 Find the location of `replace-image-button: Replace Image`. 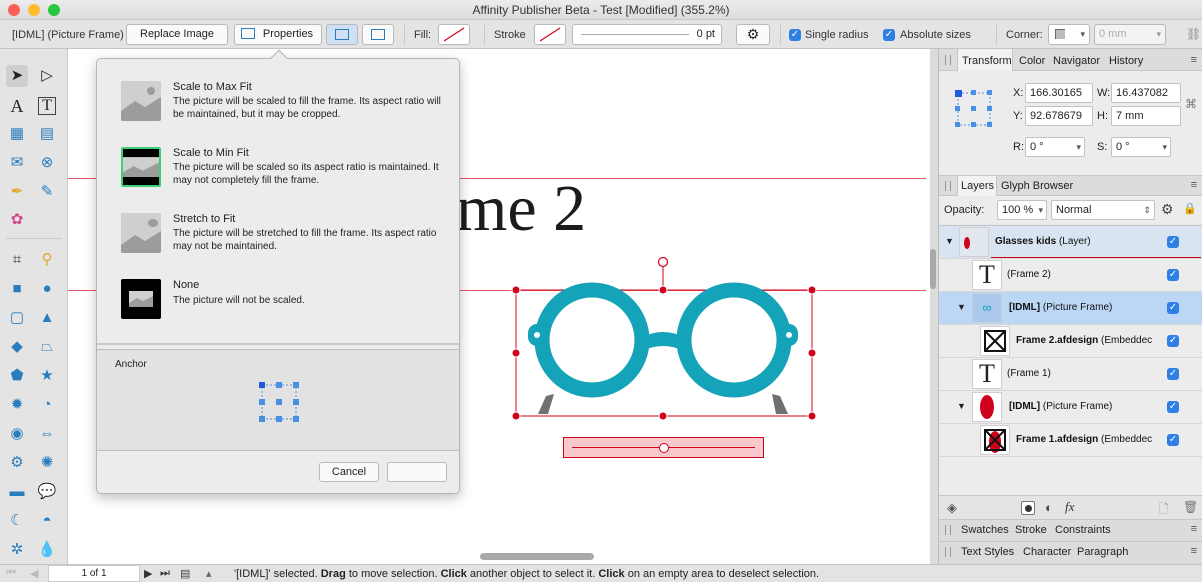

replace-image-button: Replace Image is located at coordinates (177, 34).